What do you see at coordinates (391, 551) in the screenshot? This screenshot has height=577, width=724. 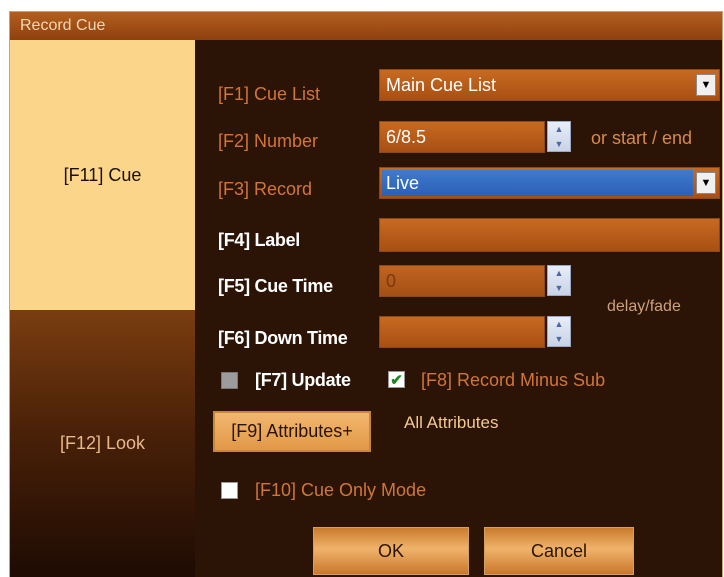 I see `ok-button: OK` at bounding box center [391, 551].